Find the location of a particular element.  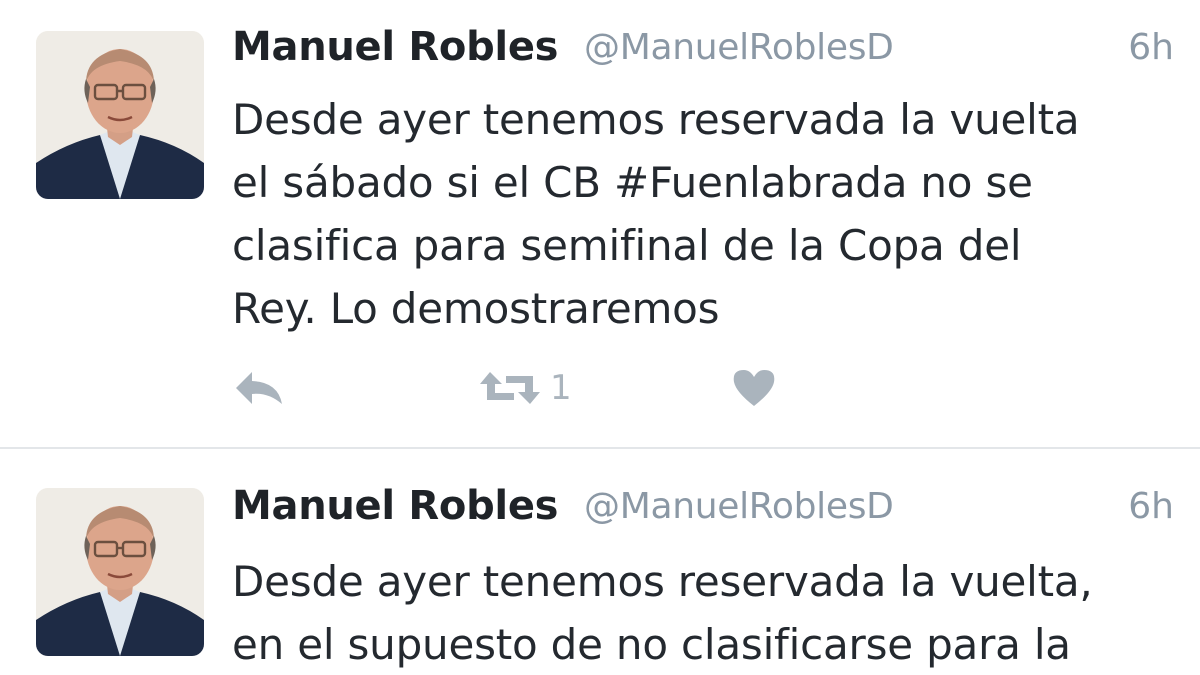

tweet-text-line: Rey. Lo demostraremos is located at coordinates (476, 308).